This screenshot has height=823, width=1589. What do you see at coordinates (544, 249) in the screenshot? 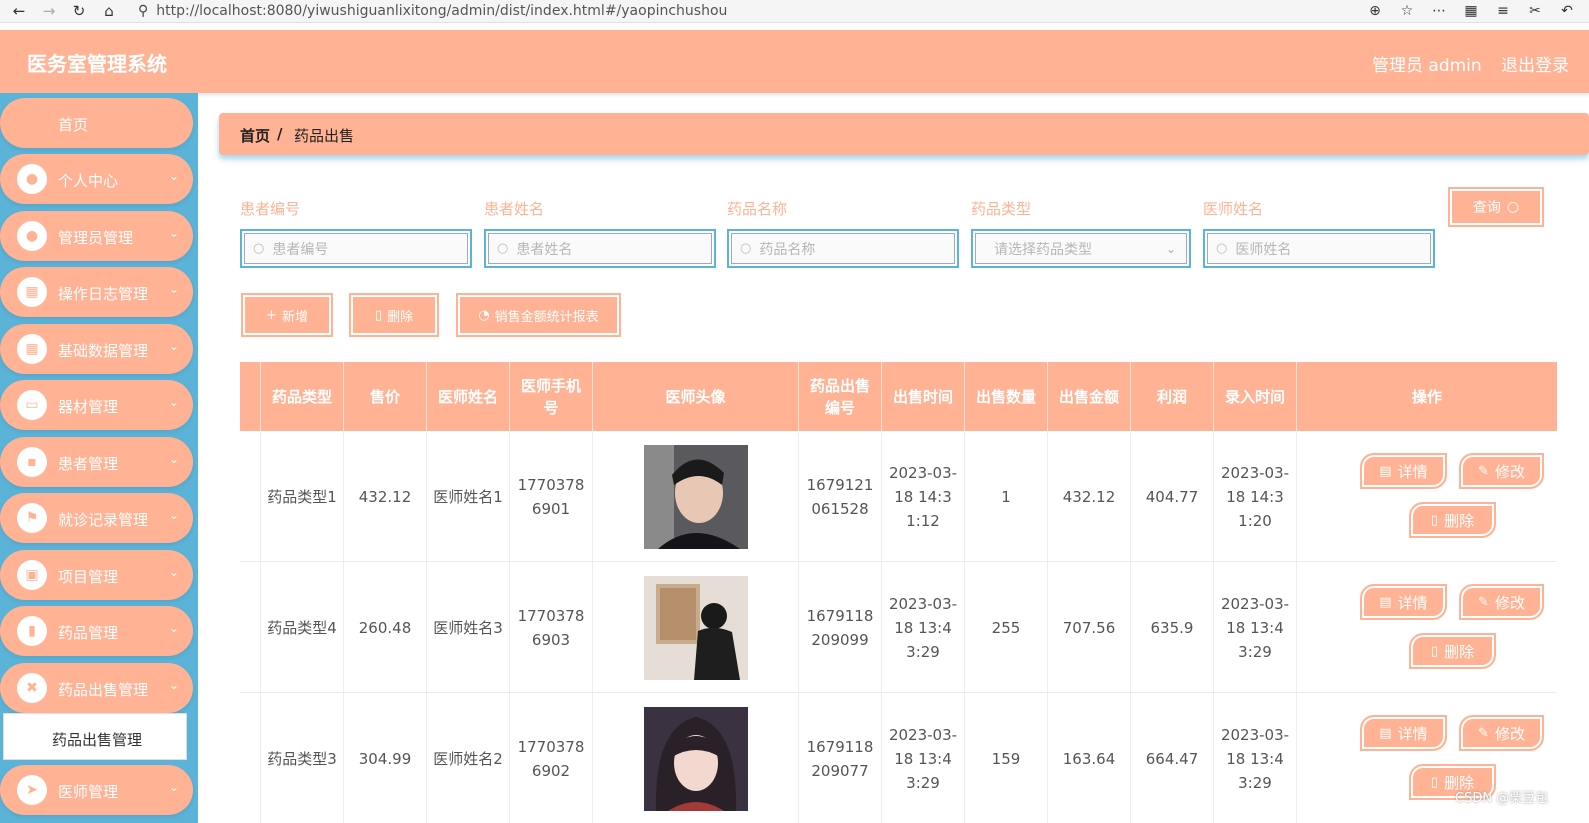
I see `placeholder: 患者姓名` at bounding box center [544, 249].